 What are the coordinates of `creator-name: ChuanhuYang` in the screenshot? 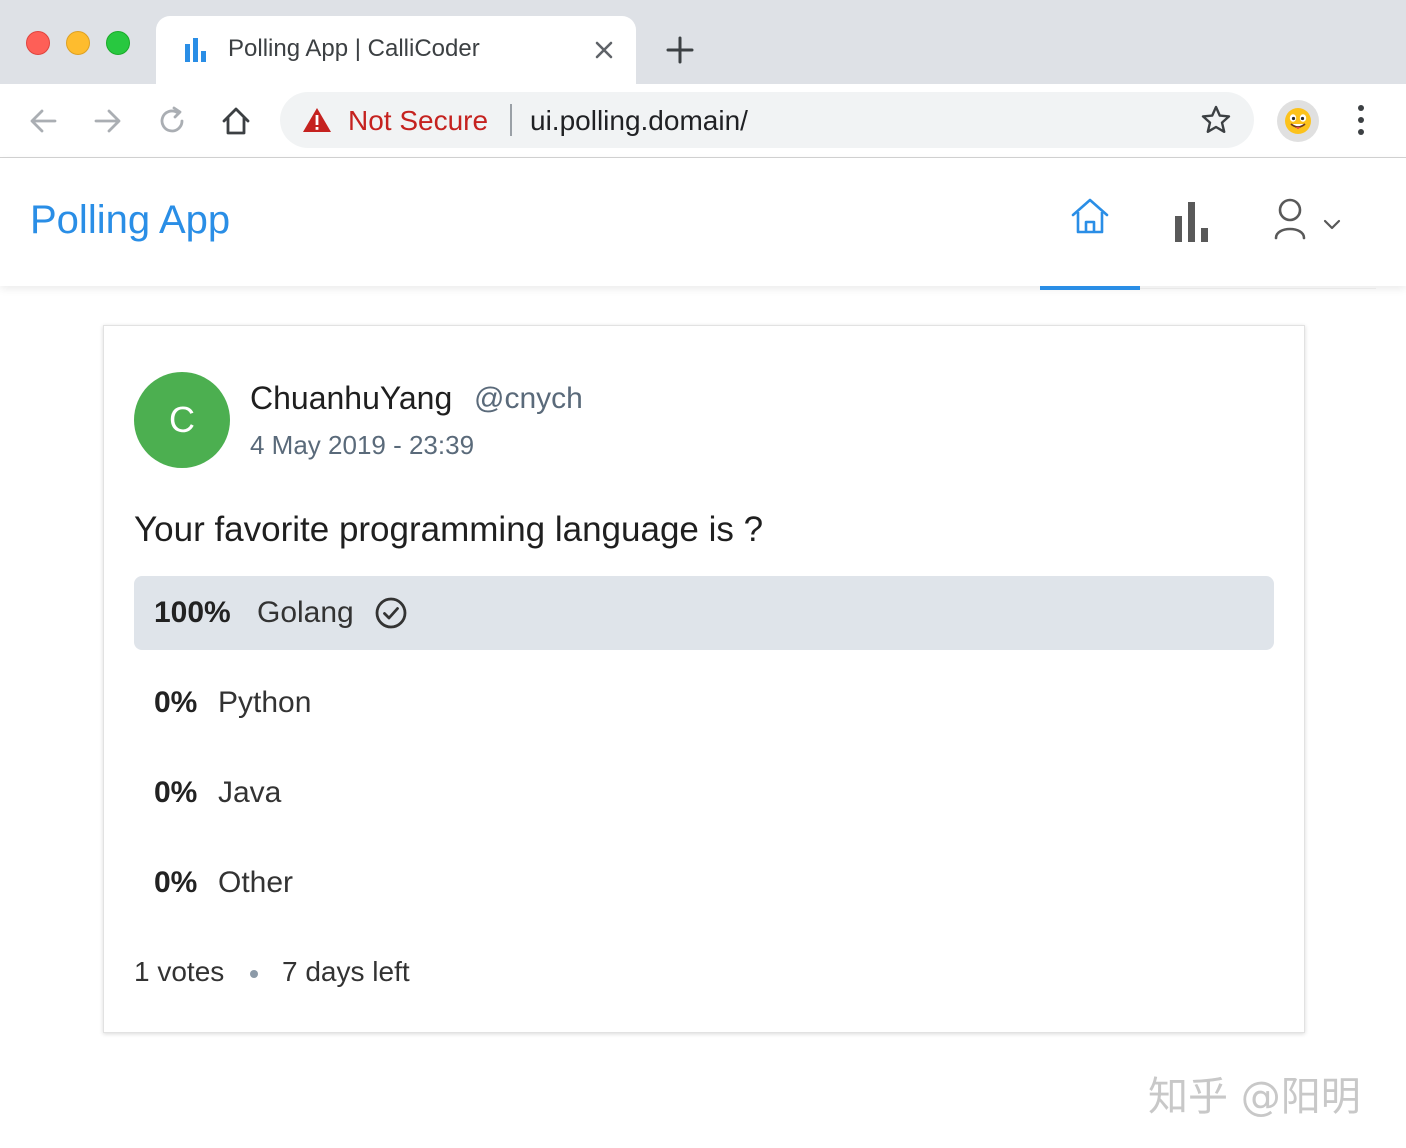 It's located at (351, 398).